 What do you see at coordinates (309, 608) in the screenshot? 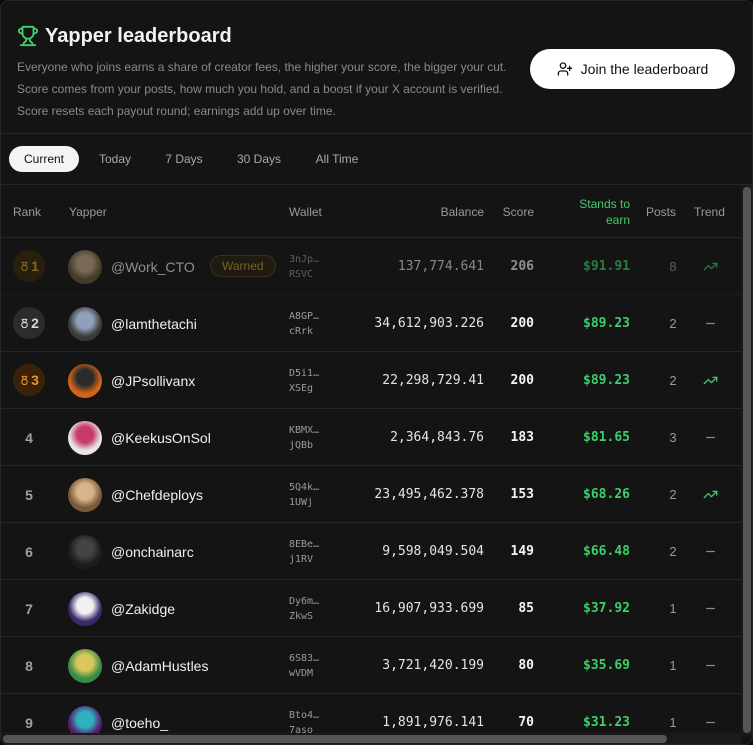
I see `wallet-address: Dy6m… ZkwS` at bounding box center [309, 608].